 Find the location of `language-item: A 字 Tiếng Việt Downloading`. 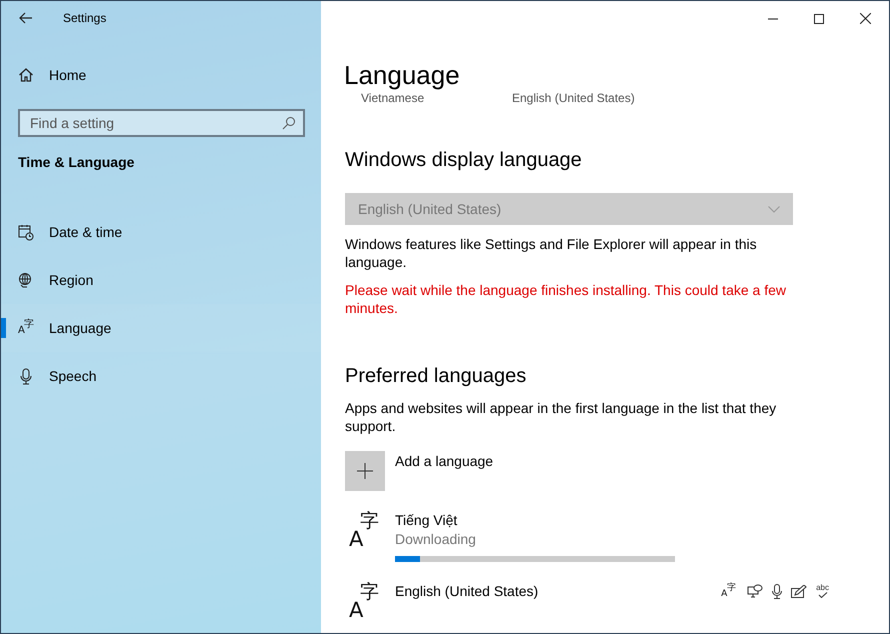

language-item: A 字 Tiếng Việt Downloading is located at coordinates (619, 537).